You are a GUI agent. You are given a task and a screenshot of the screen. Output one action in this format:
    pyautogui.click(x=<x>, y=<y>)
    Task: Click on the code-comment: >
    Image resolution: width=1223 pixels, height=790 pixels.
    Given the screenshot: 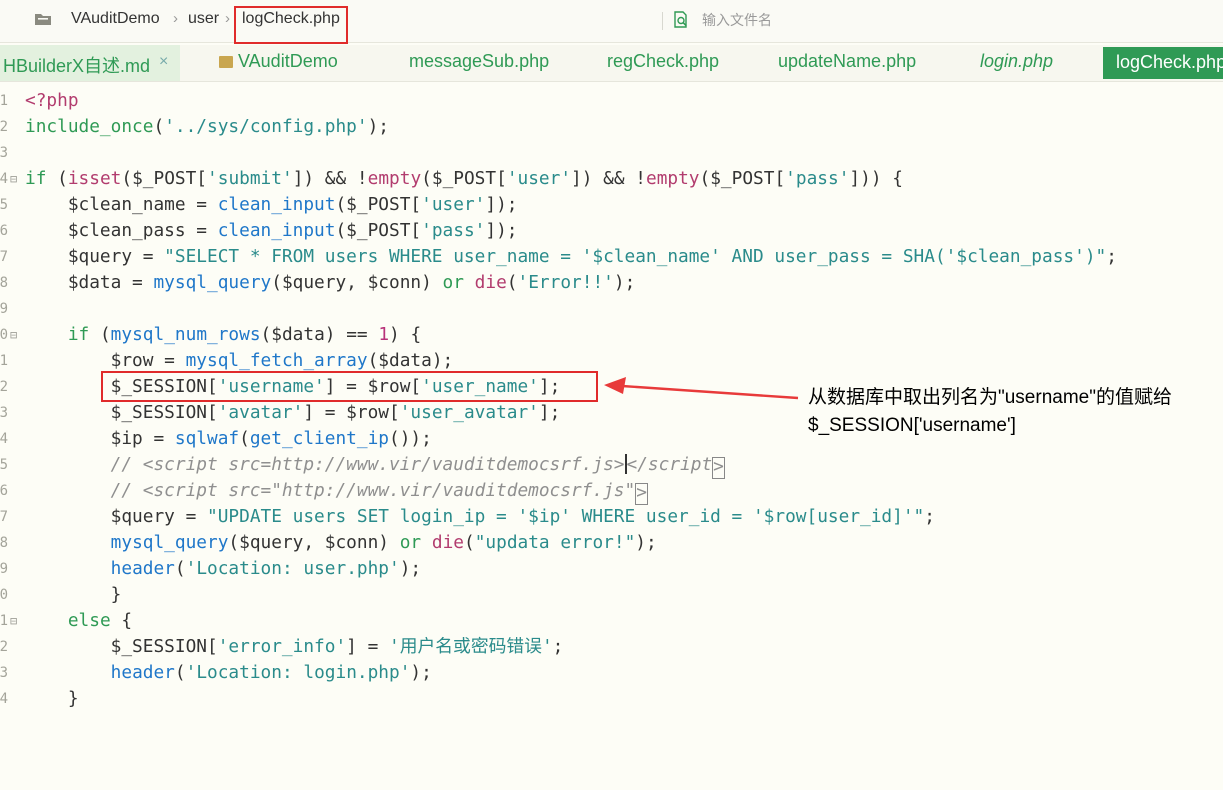 What is the action you would take?
    pyautogui.click(x=619, y=464)
    